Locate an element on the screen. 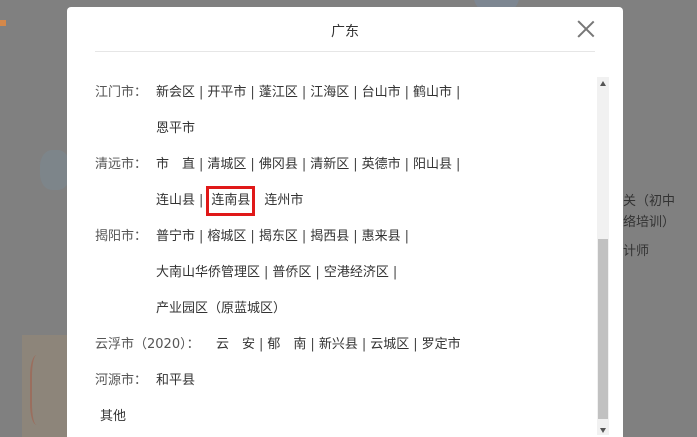 This screenshot has width=697, height=437. region-row: 揭阳市： 普宁市 | 榕城区 | 揭东区 | 揭西县 | 惠来县 | is located at coordinates (345, 237).